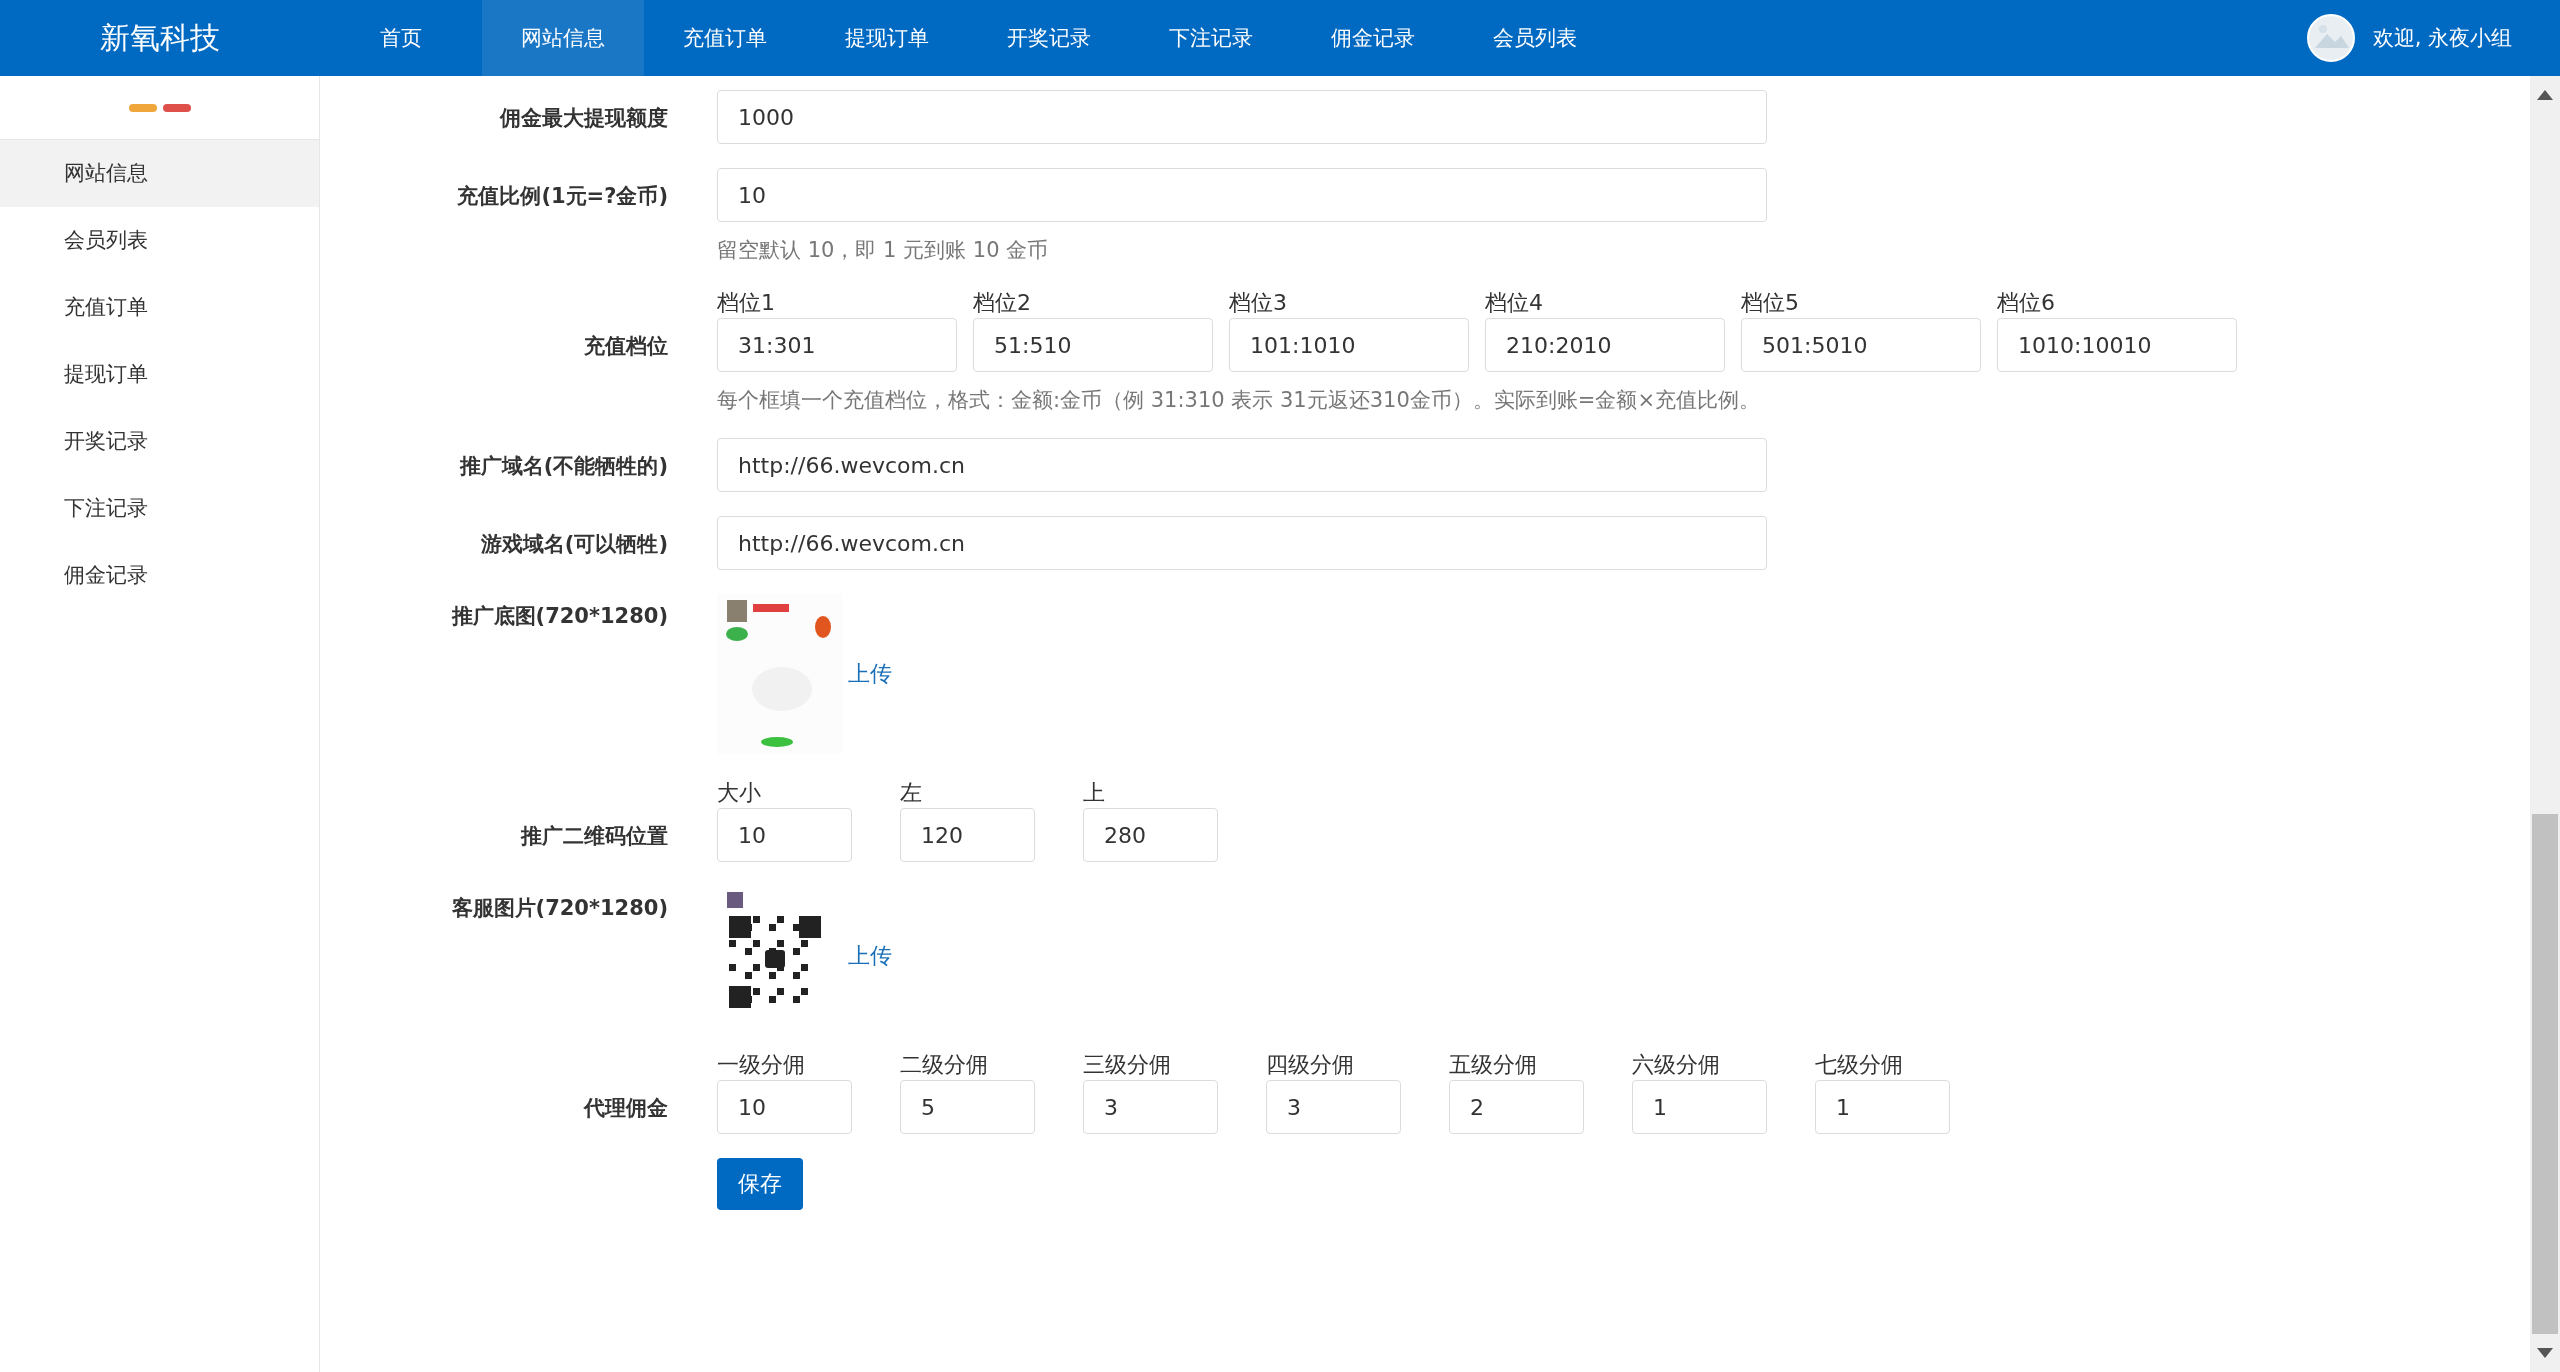  Describe the element at coordinates (1258, 303) in the screenshot. I see `input-label: 档位3` at that location.